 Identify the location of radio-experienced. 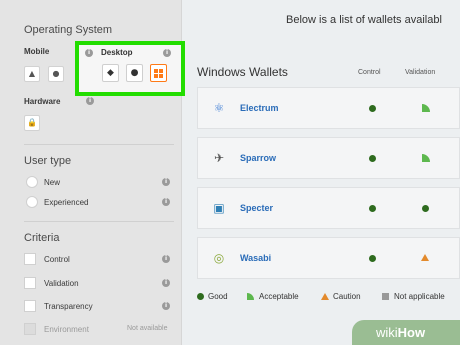
(32, 202).